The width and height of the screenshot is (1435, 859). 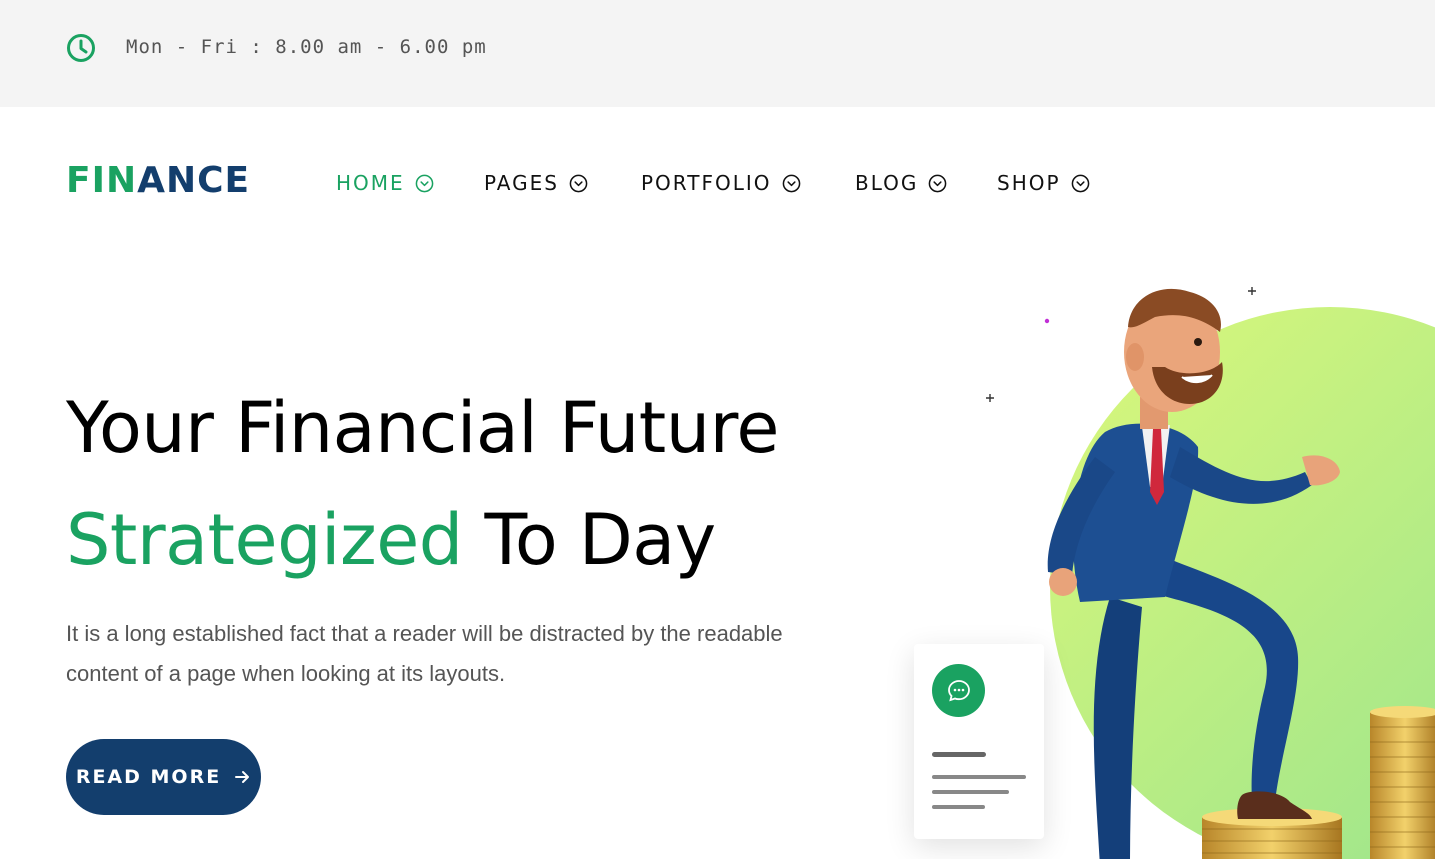 I want to click on nav-label: BLOG, so click(x=887, y=183).